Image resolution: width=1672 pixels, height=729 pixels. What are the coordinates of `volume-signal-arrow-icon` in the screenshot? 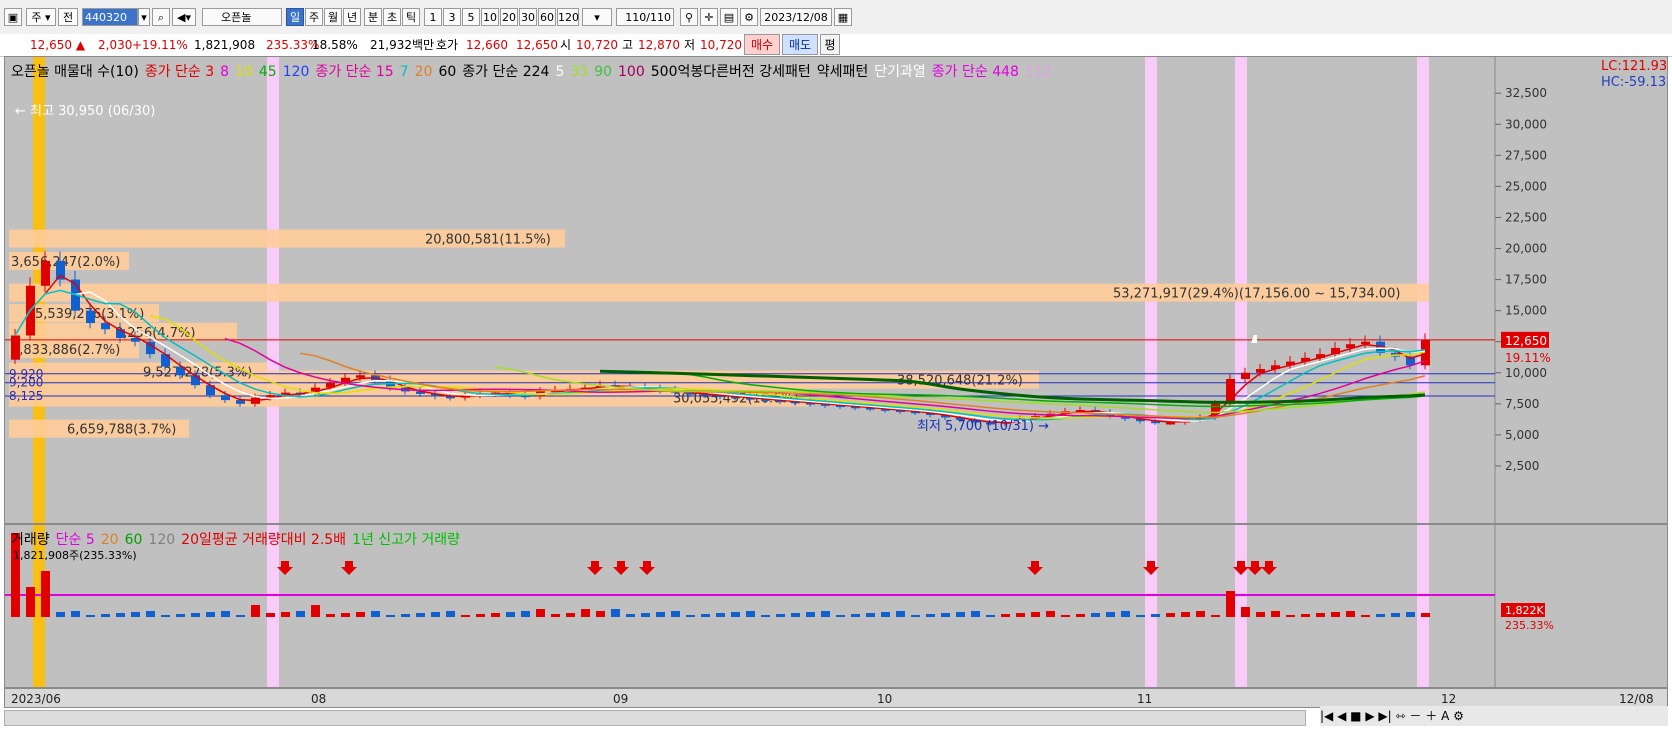 It's located at (647, 568).